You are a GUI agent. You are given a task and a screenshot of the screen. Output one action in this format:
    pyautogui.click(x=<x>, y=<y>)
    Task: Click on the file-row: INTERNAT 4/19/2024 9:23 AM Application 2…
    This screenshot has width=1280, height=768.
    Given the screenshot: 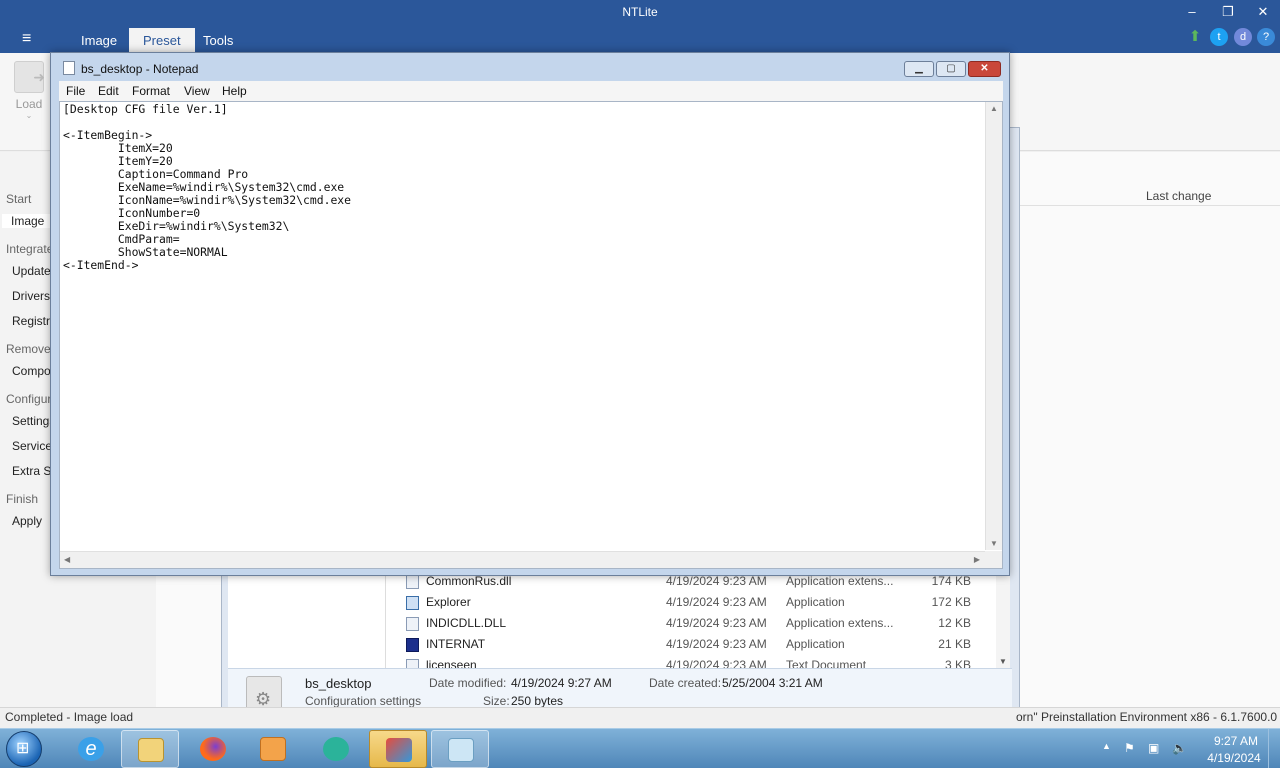 What is the action you would take?
    pyautogui.click(x=696, y=647)
    